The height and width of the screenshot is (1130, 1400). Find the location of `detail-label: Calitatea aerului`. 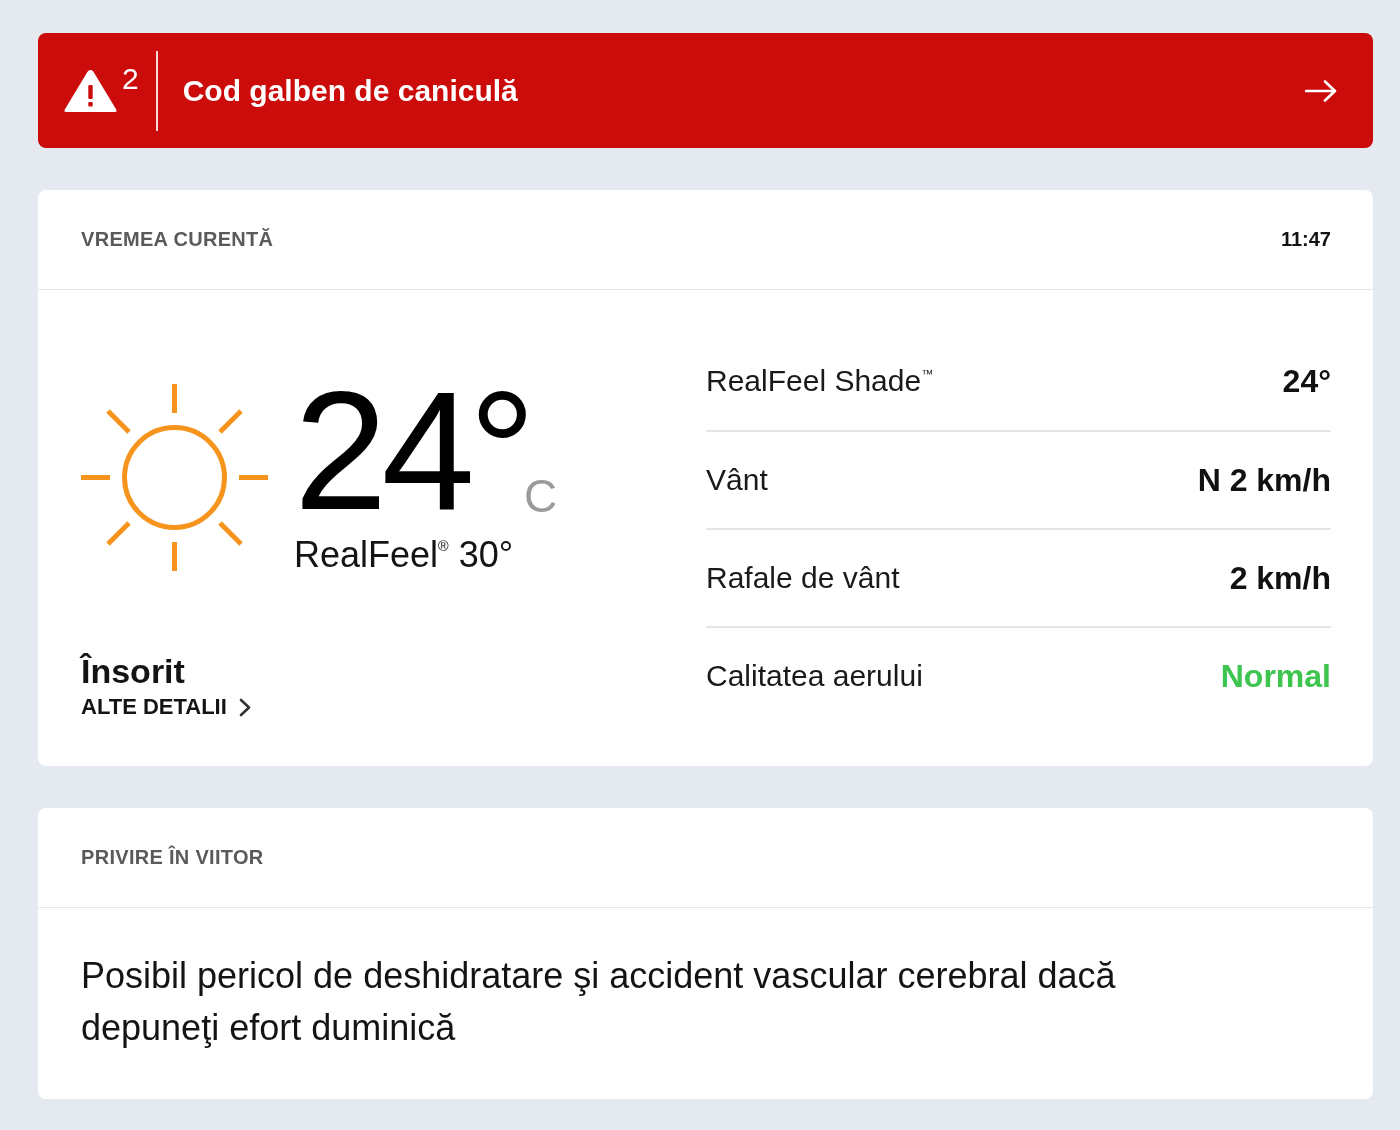

detail-label: Calitatea aerului is located at coordinates (814, 676).